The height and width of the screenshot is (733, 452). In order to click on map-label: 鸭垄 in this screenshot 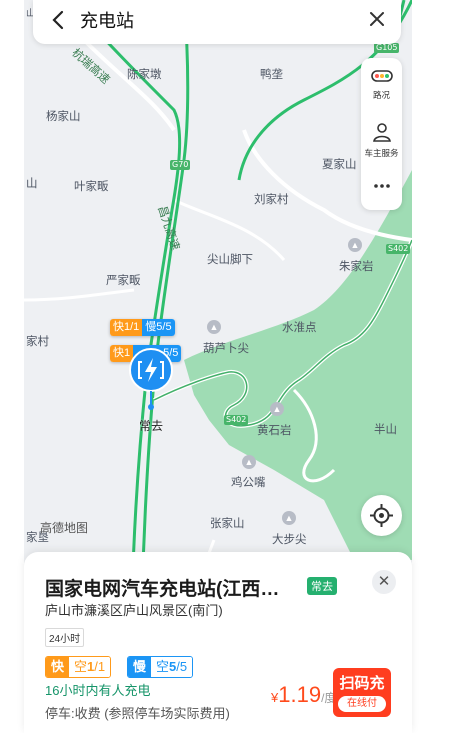, I will do `click(271, 75)`.